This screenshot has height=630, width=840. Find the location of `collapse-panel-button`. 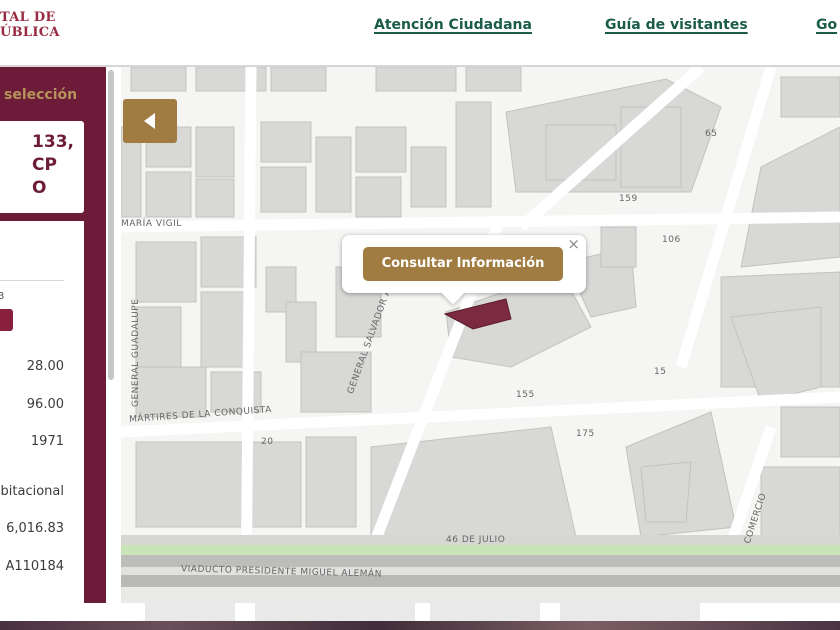

collapse-panel-button is located at coordinates (150, 121).